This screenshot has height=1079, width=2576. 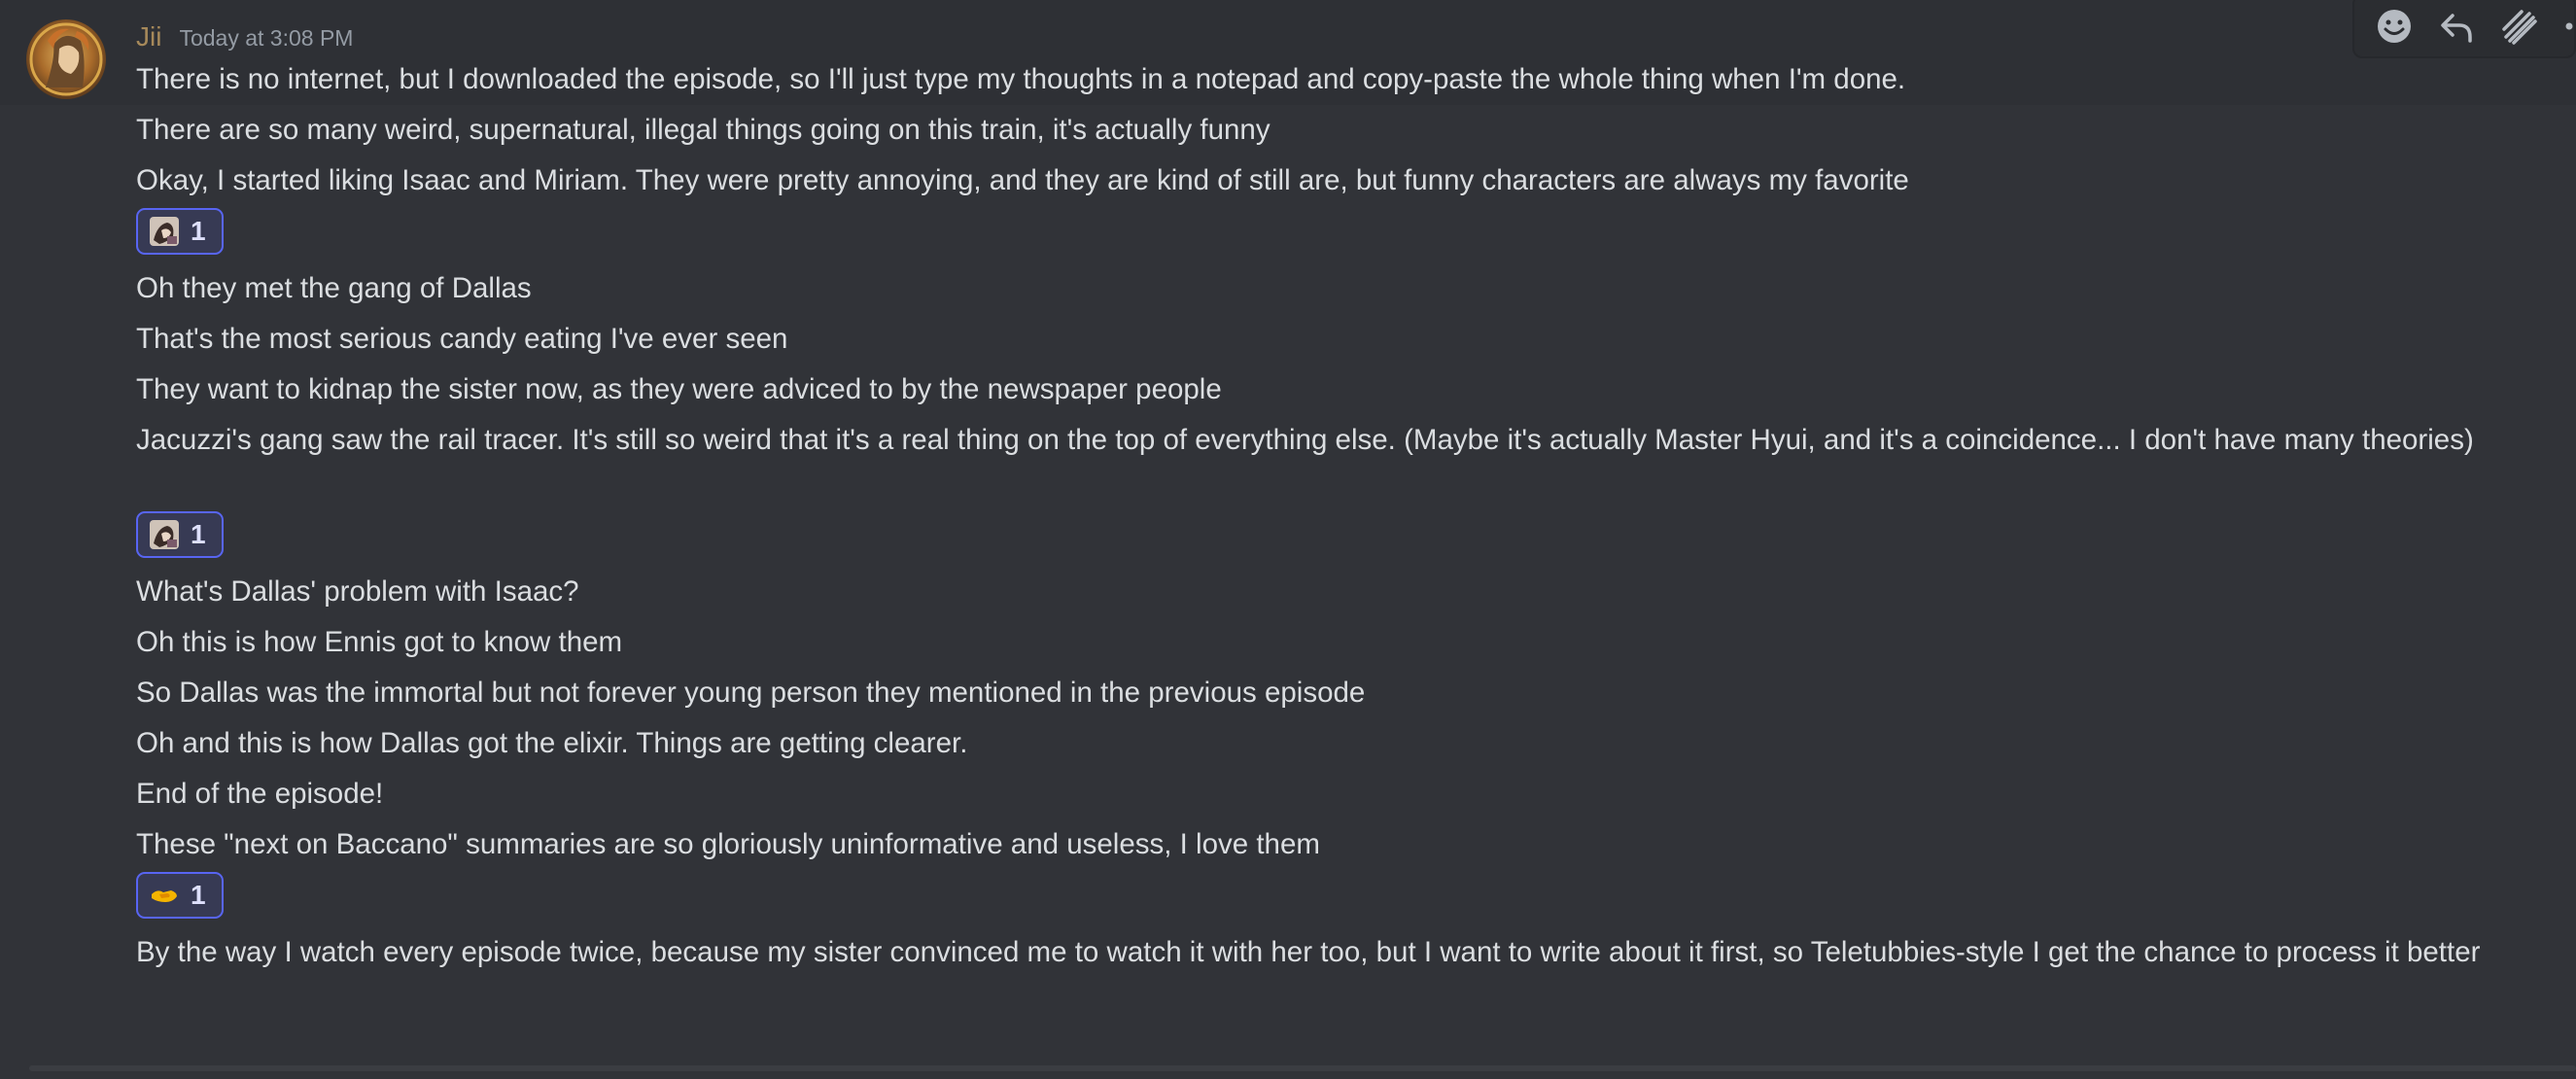 What do you see at coordinates (357, 591) in the screenshot?
I see `message-line: What's Dallas' problem with Isaac?` at bounding box center [357, 591].